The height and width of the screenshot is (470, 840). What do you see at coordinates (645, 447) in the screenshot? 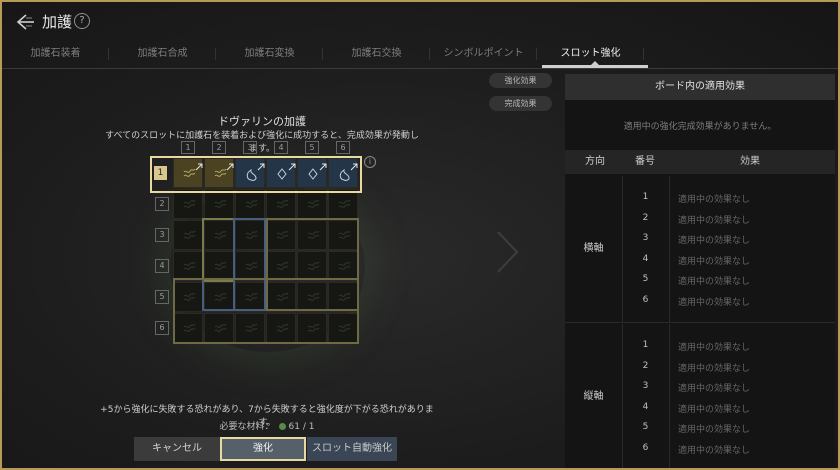
I see `effect-row-number: 6` at bounding box center [645, 447].